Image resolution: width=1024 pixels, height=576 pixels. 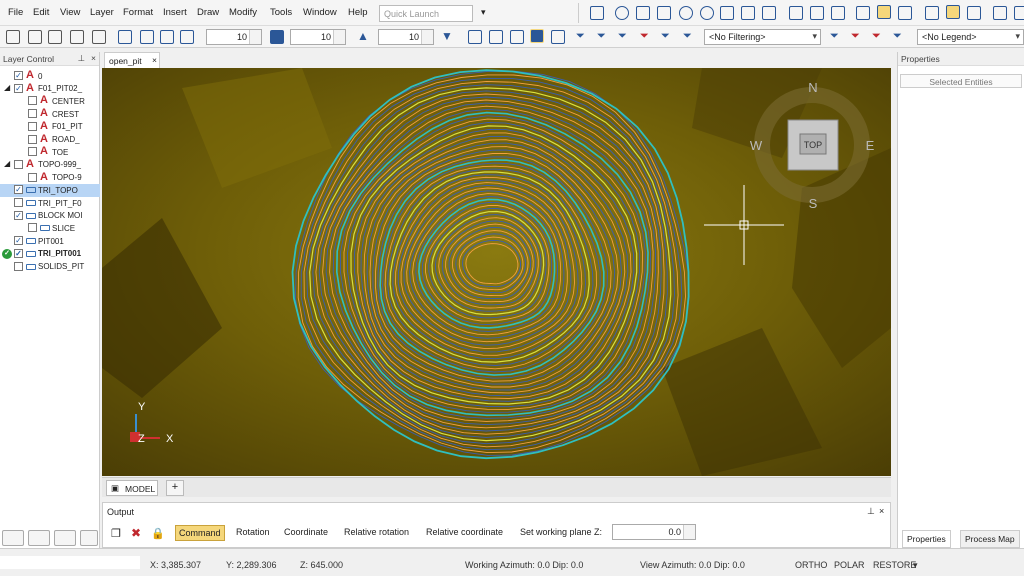 I want to click on window-icon, so click(x=905, y=13).